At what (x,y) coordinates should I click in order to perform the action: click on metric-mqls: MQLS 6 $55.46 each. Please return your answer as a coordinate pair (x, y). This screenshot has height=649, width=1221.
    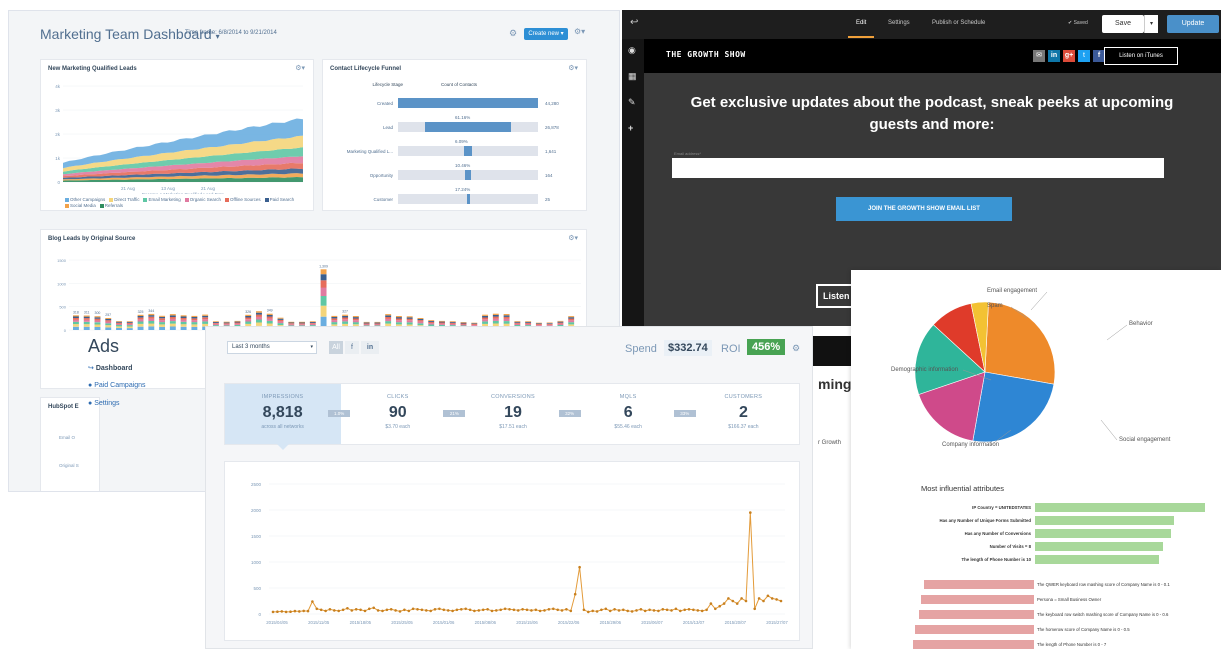
    Looking at the image, I should click on (628, 414).